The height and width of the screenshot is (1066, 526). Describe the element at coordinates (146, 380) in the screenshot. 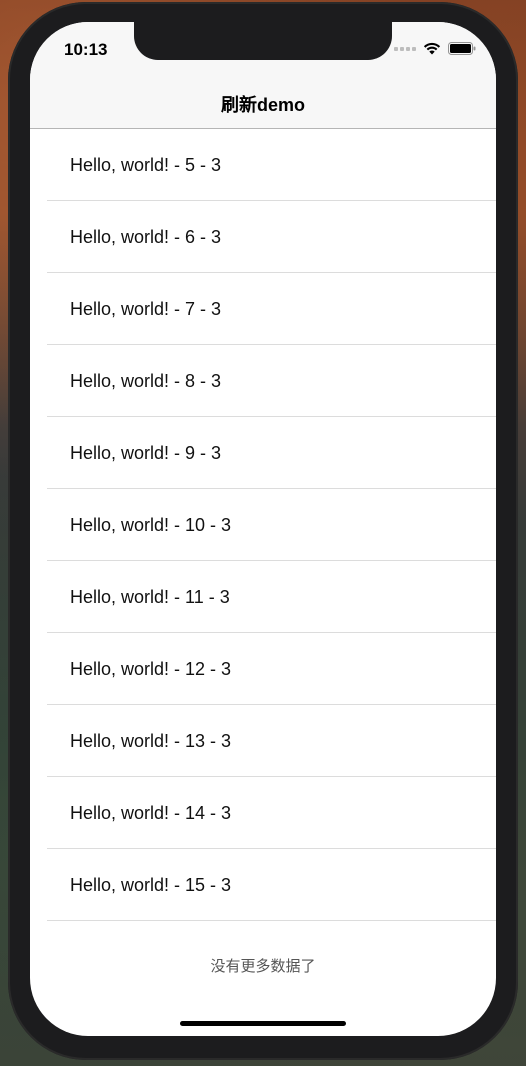

I see `row-label: Hello, world! - 8 - 3` at that location.